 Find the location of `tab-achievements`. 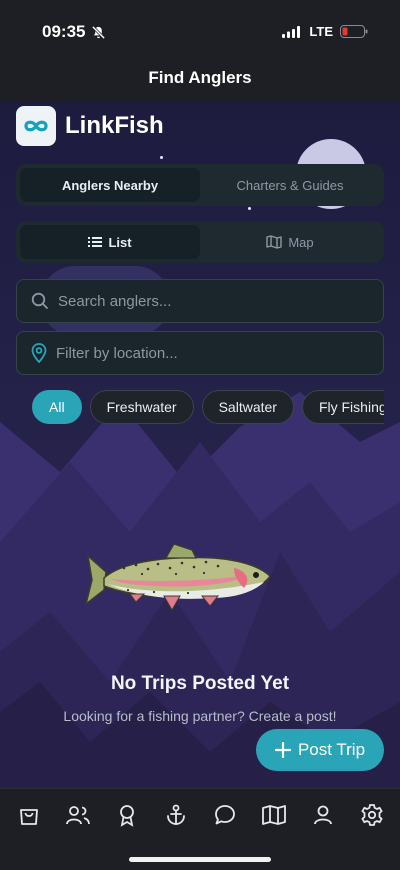

tab-achievements is located at coordinates (127, 815).